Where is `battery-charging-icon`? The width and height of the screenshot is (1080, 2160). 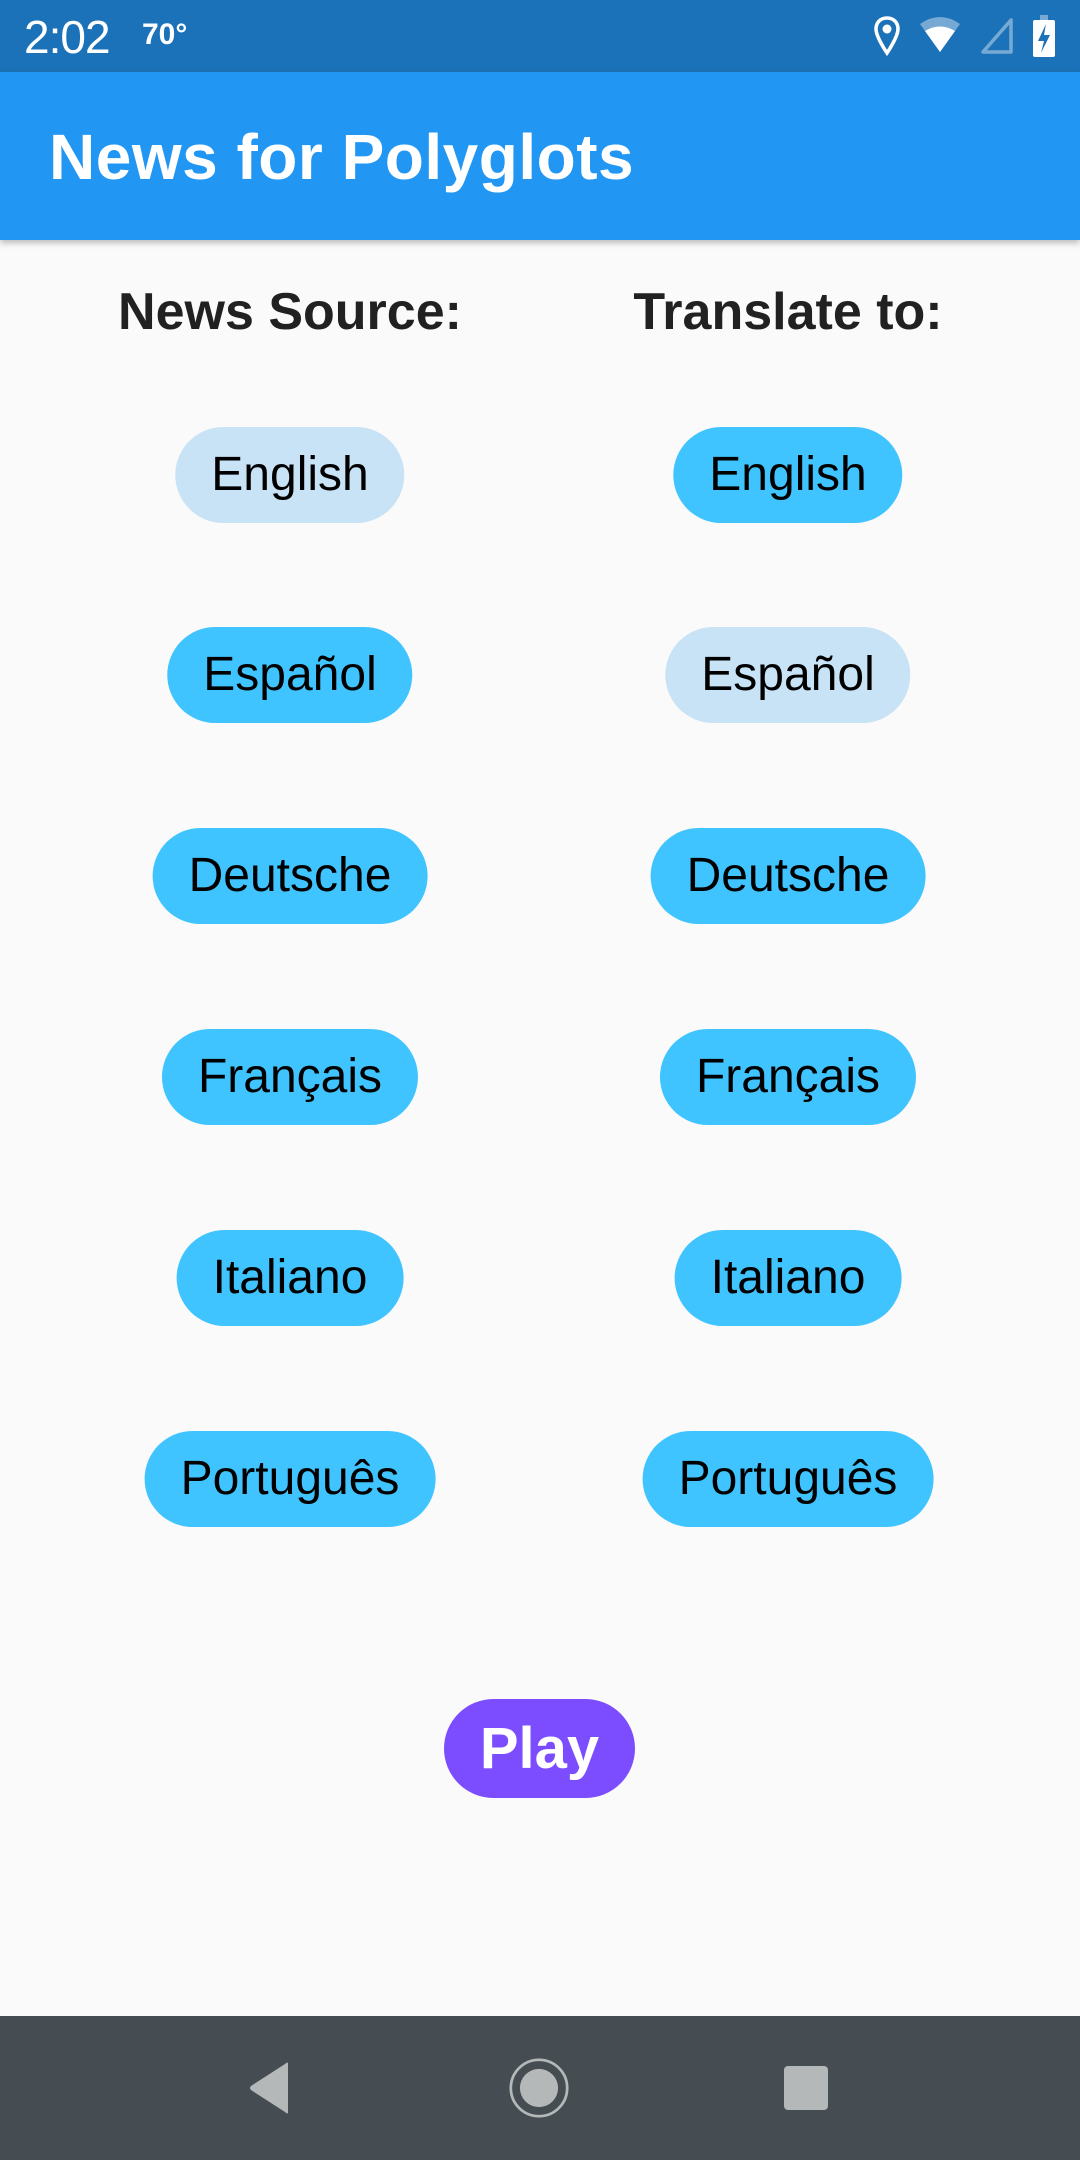 battery-charging-icon is located at coordinates (1044, 36).